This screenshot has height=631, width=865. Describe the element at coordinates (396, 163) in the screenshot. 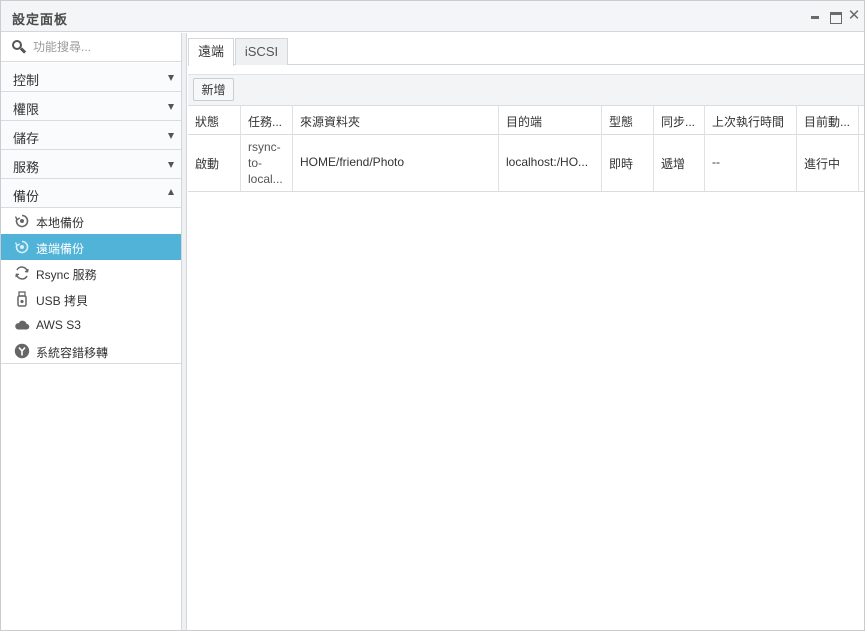

I see `cell-source: HOME/friend/Photo` at that location.